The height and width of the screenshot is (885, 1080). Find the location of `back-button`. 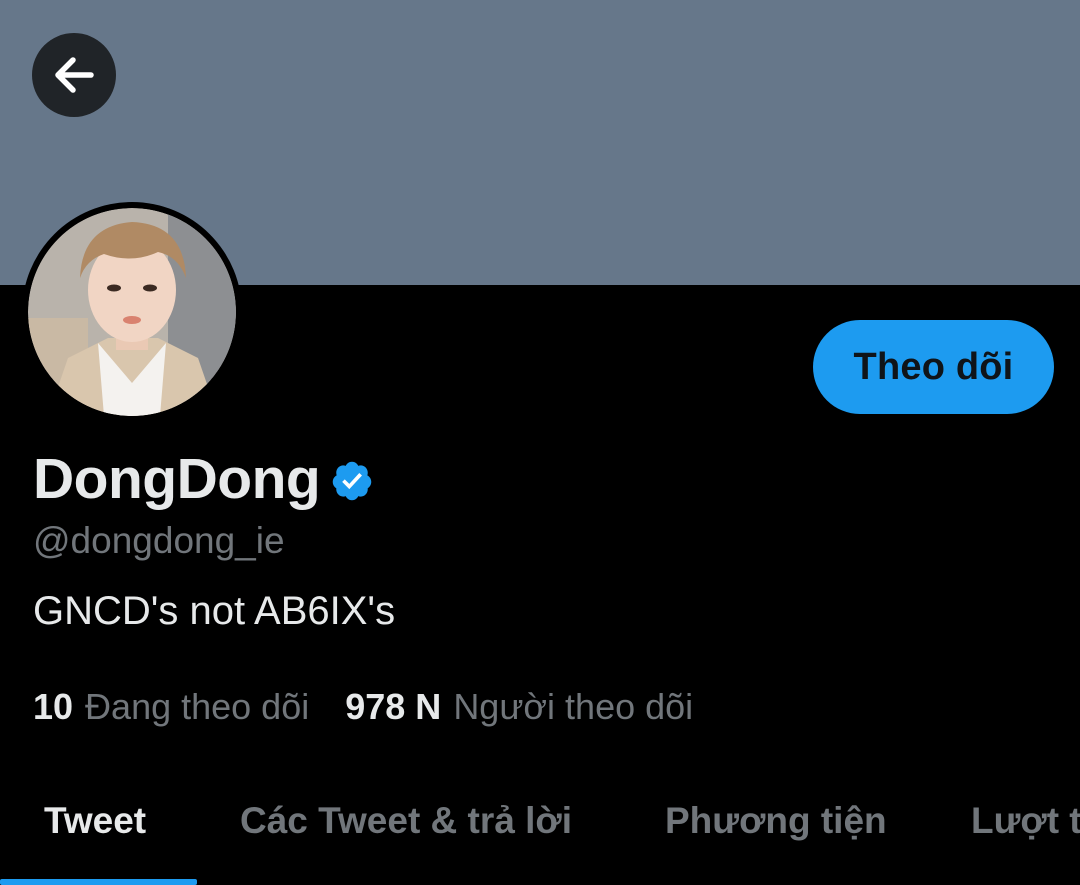

back-button is located at coordinates (74, 75).